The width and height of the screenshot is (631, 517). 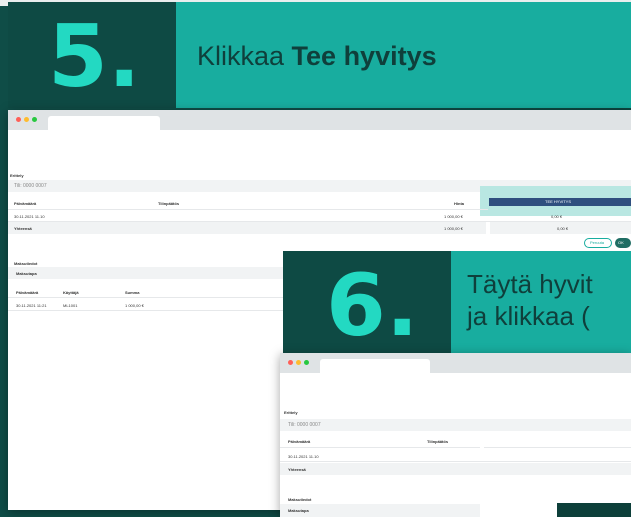 I want to click on step5-instruction: Klikkaa Tee hyvitys, so click(x=317, y=56).